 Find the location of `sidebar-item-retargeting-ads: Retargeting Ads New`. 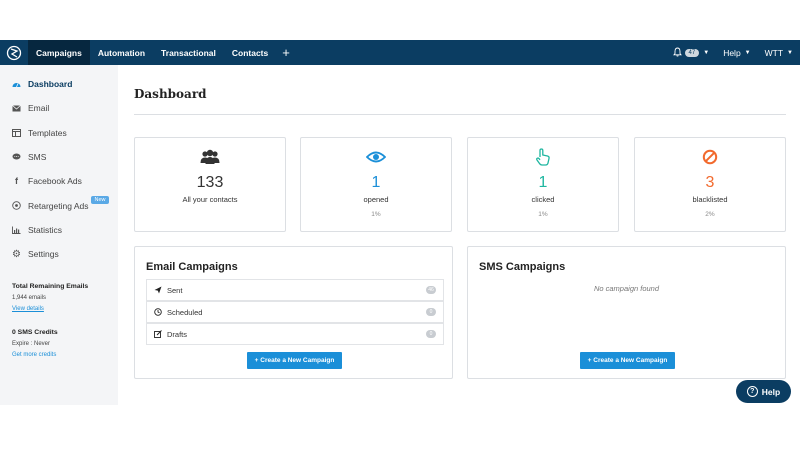

sidebar-item-retargeting-ads: Retargeting Ads New is located at coordinates (59, 205).